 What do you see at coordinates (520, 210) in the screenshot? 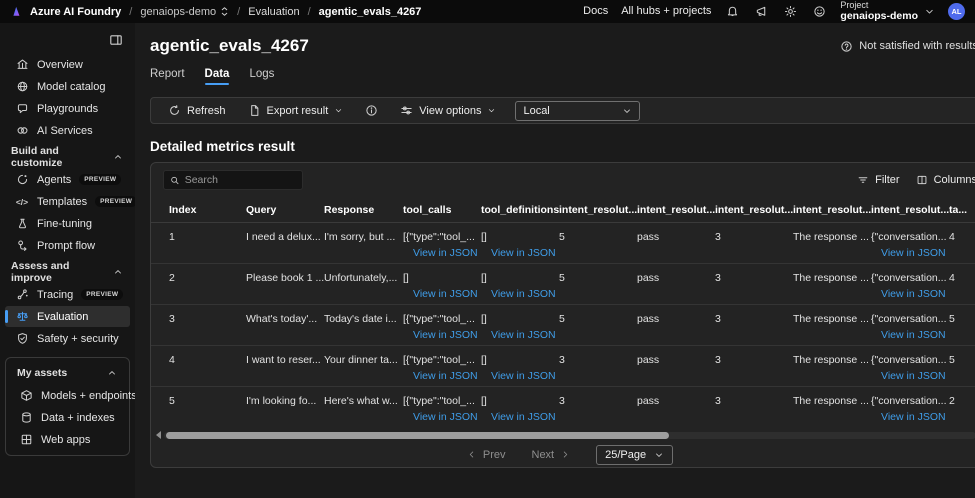
I see `column-header: tool_definitions` at bounding box center [520, 210].